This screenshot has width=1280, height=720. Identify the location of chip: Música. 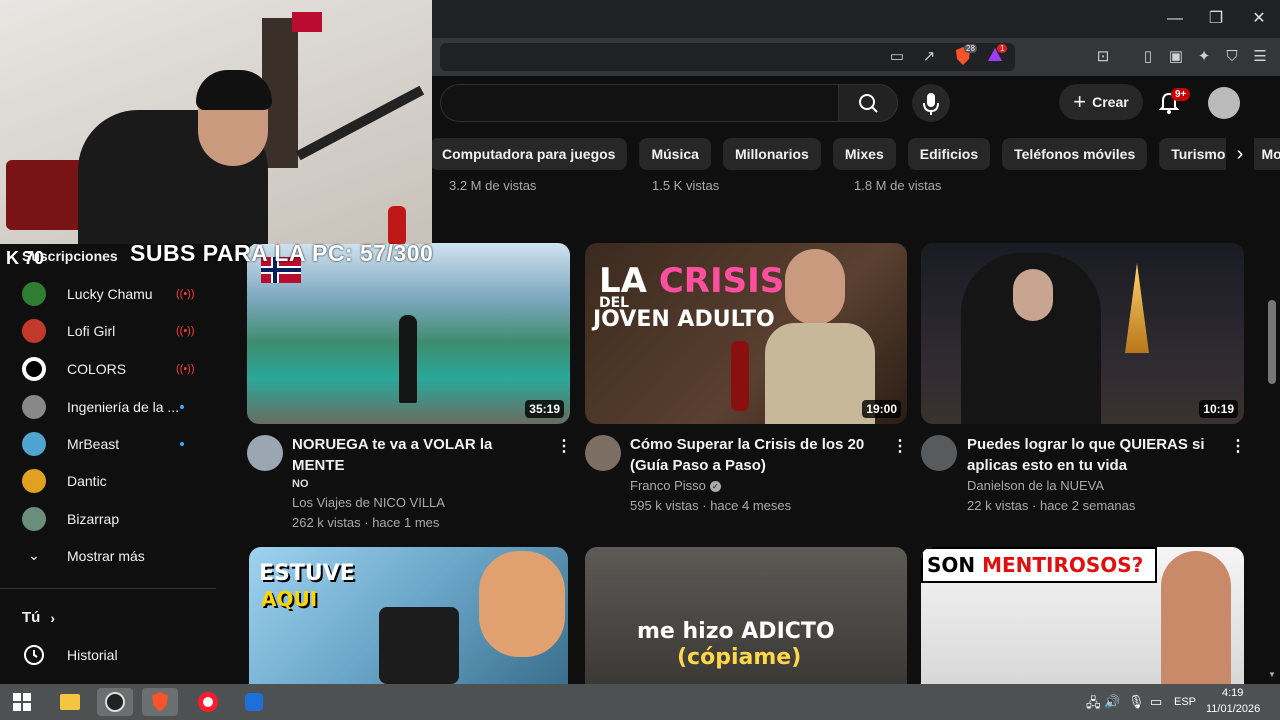
(675, 154).